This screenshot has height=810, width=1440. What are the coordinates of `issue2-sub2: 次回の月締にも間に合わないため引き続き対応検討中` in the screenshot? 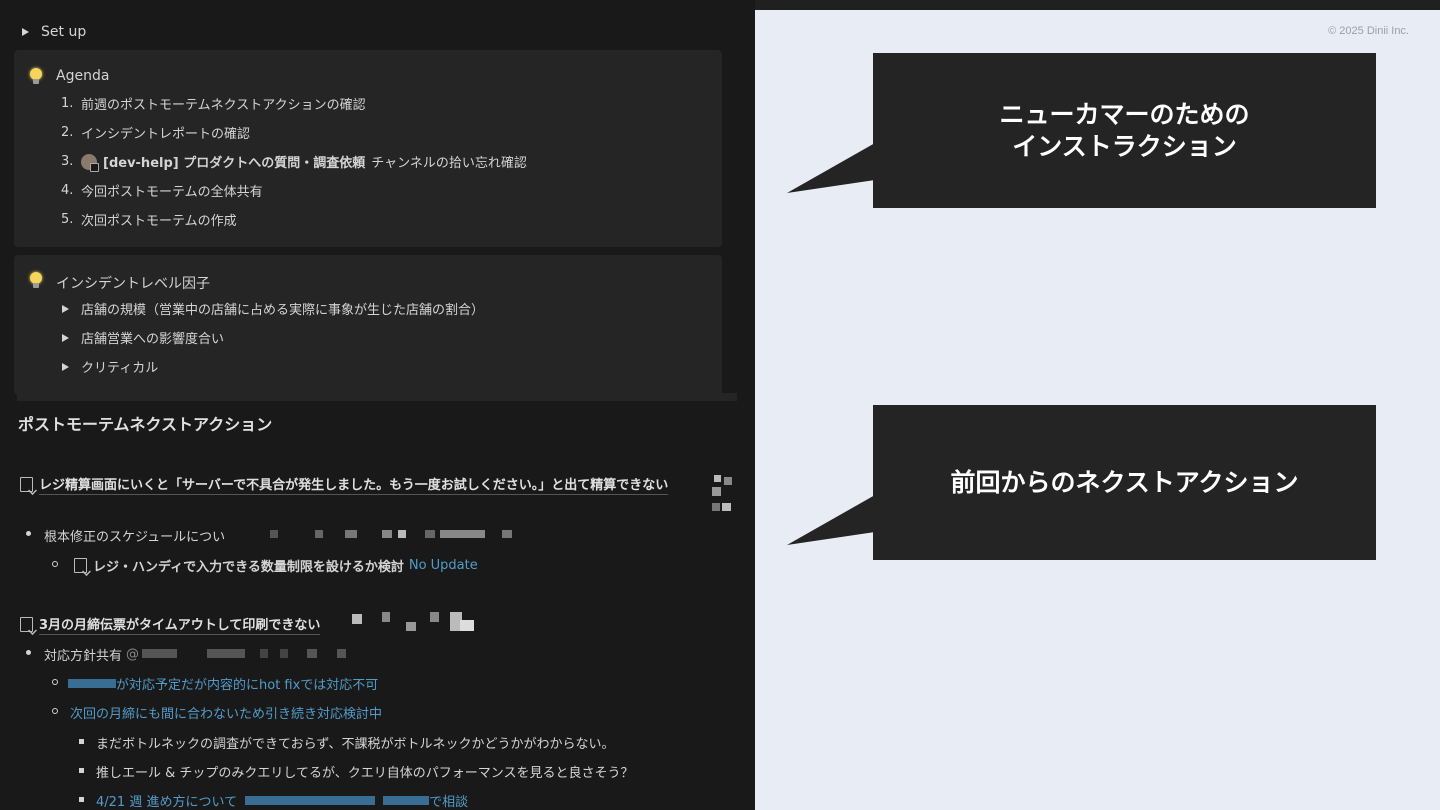 It's located at (226, 712).